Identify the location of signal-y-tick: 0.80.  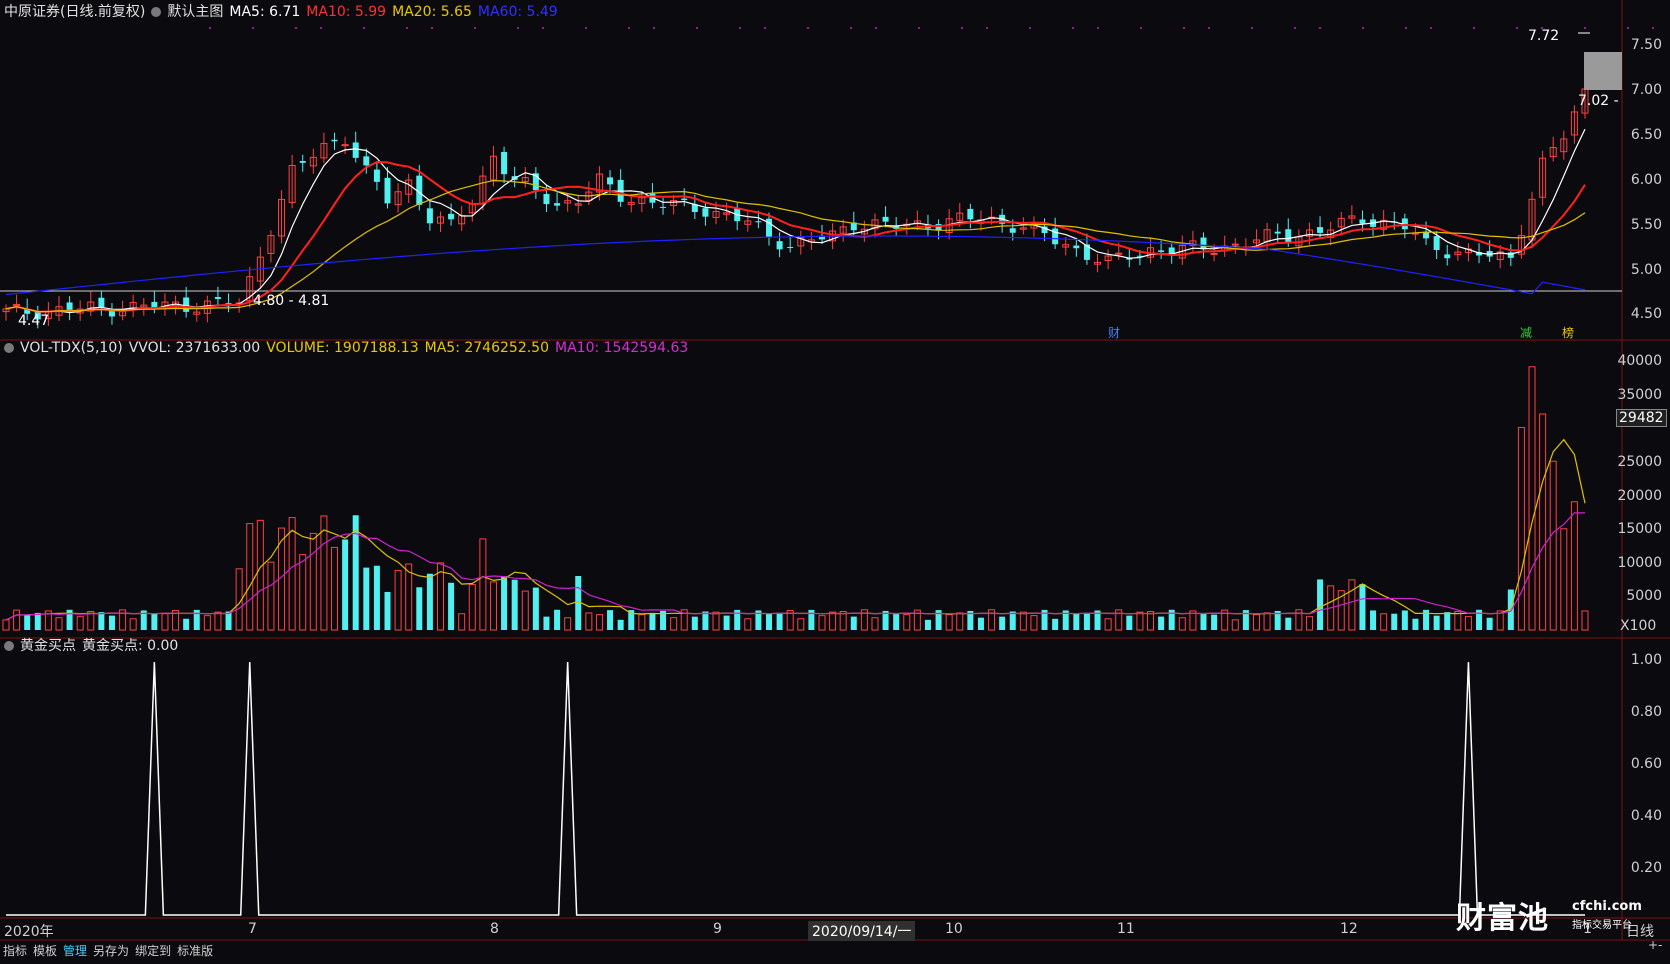
(1646, 712).